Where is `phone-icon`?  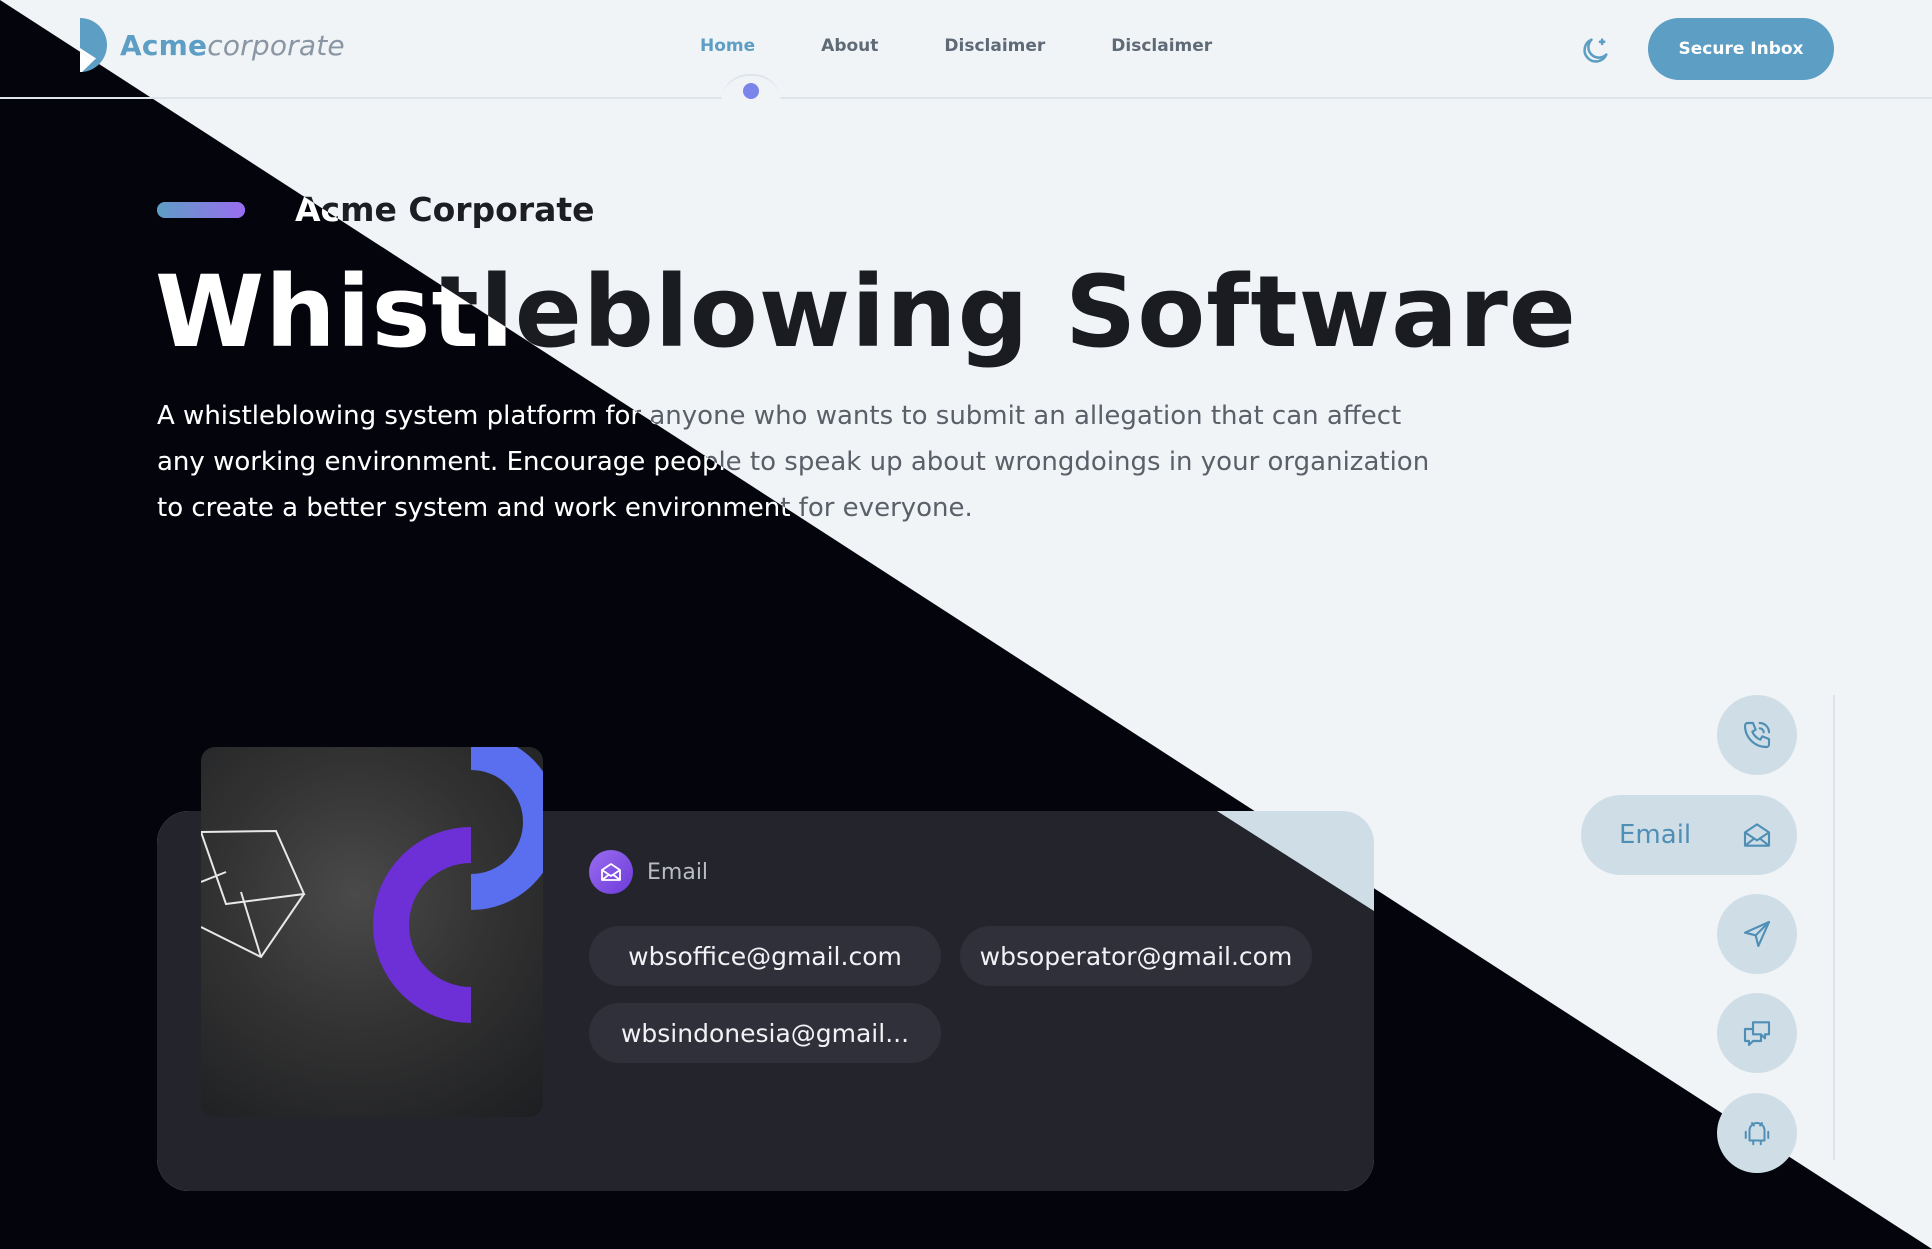
phone-icon is located at coordinates (1757, 735).